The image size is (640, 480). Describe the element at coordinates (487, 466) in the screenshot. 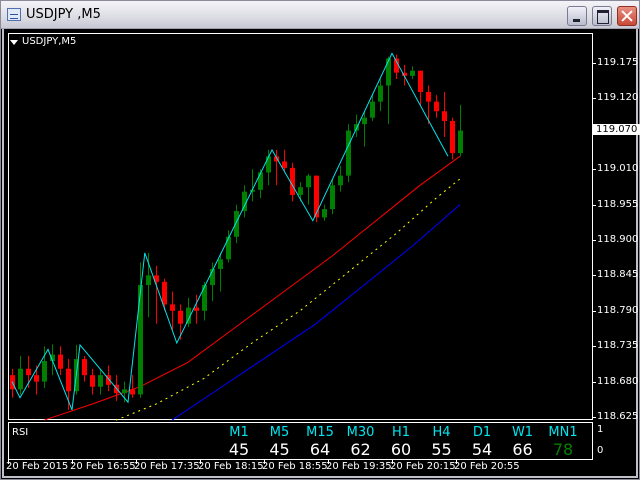

I see `time-axis-label: 20 Feb 20:55` at that location.